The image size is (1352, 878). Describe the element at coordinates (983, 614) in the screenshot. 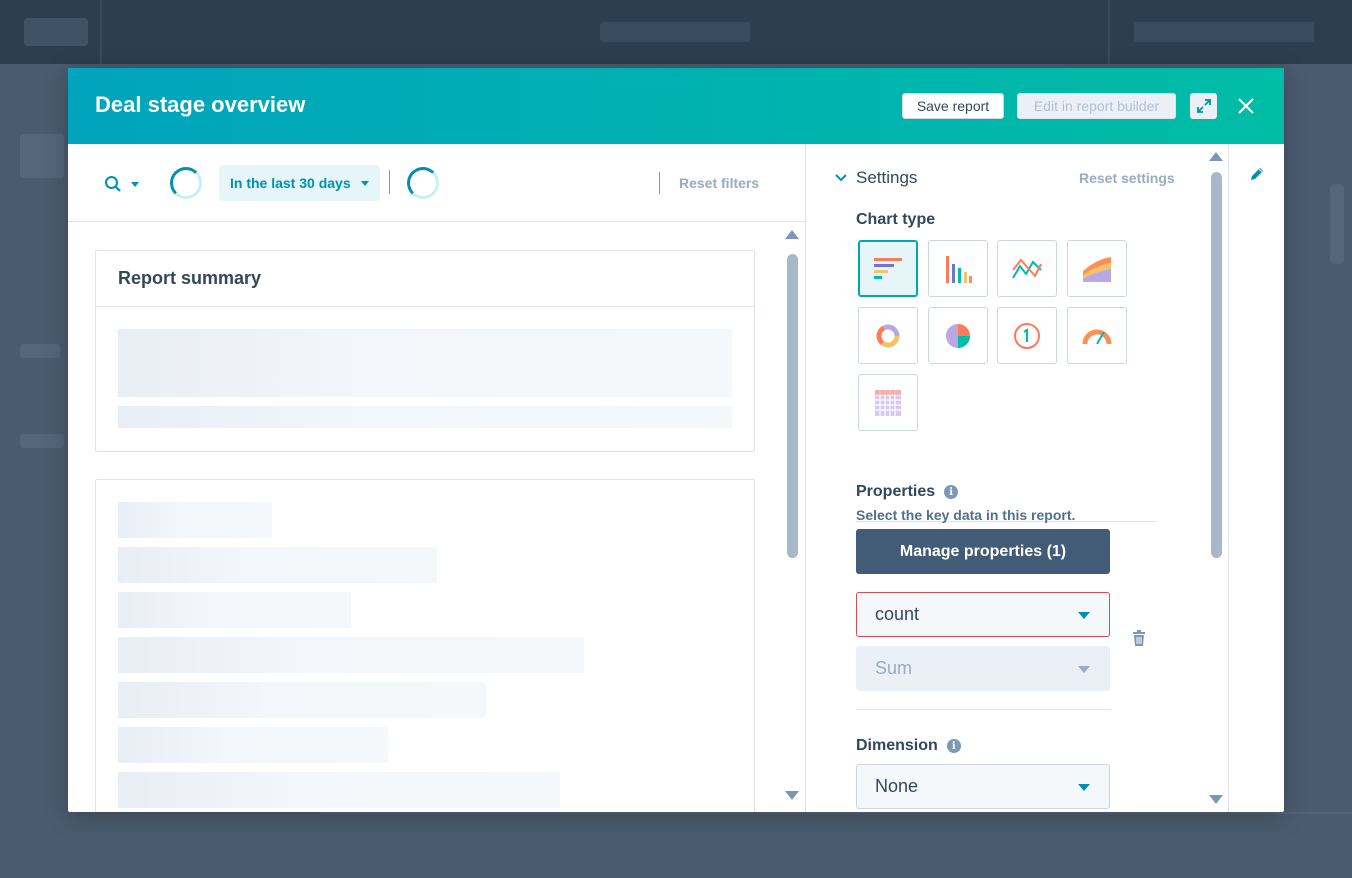

I see `property-select: count` at that location.